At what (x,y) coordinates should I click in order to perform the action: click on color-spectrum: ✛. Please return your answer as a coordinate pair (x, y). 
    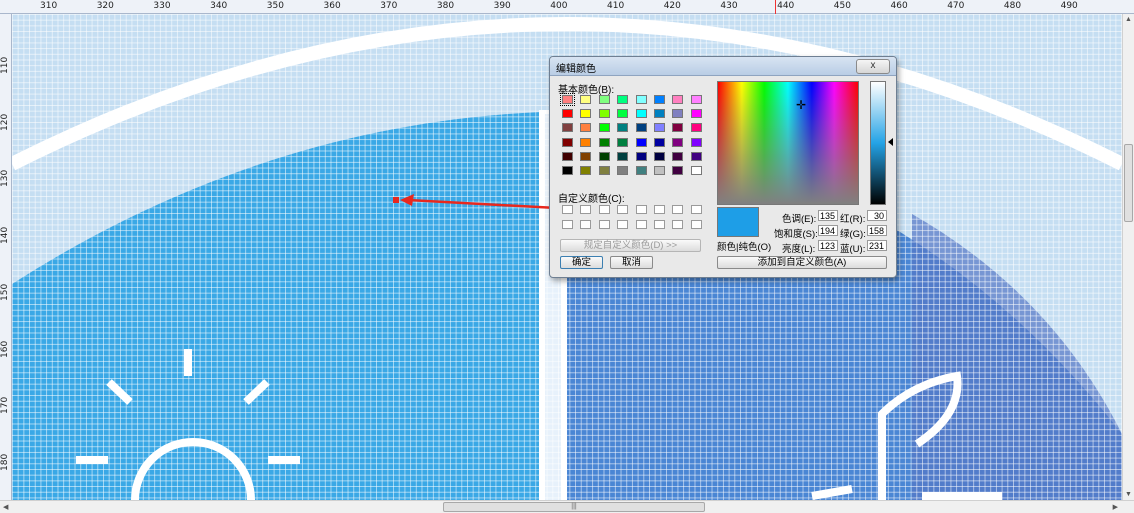
    Looking at the image, I should click on (788, 143).